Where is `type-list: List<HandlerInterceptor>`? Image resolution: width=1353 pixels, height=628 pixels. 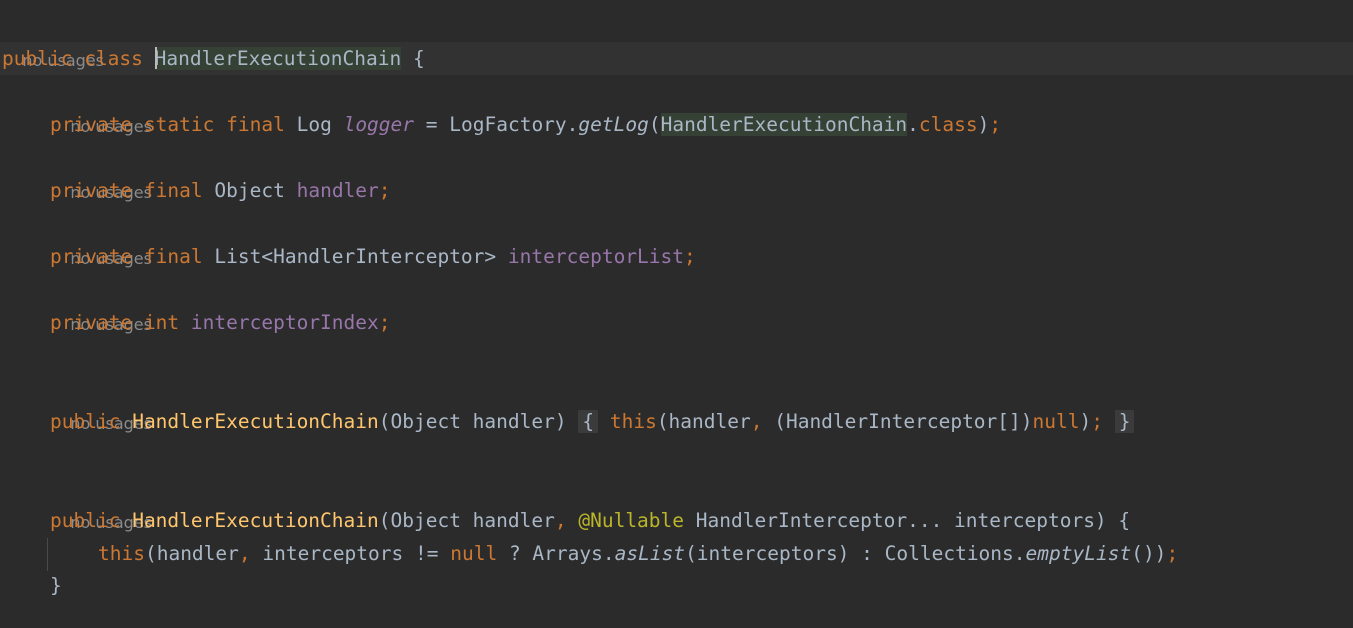 type-list: List<HandlerInterceptor> is located at coordinates (355, 256).